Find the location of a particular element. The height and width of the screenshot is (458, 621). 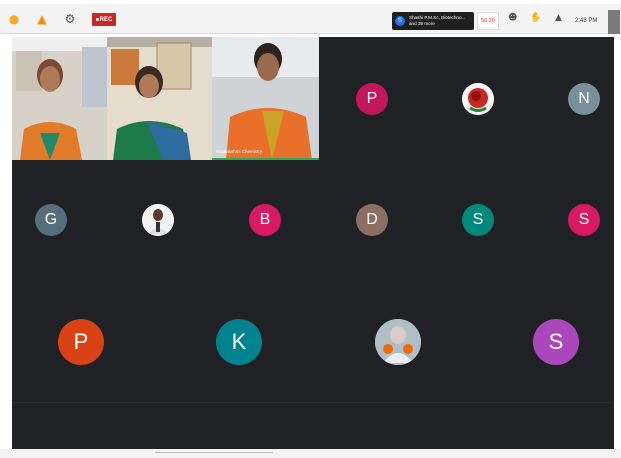

video-tile-3: Rajalakshmi Chemistry is located at coordinates (265, 98).